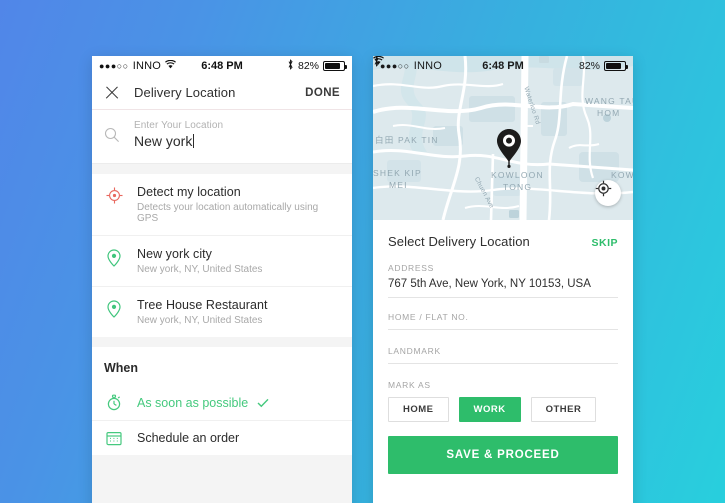 This screenshot has height=503, width=725. What do you see at coordinates (193, 402) in the screenshot?
I see `when-option-label: As soon as possible` at bounding box center [193, 402].